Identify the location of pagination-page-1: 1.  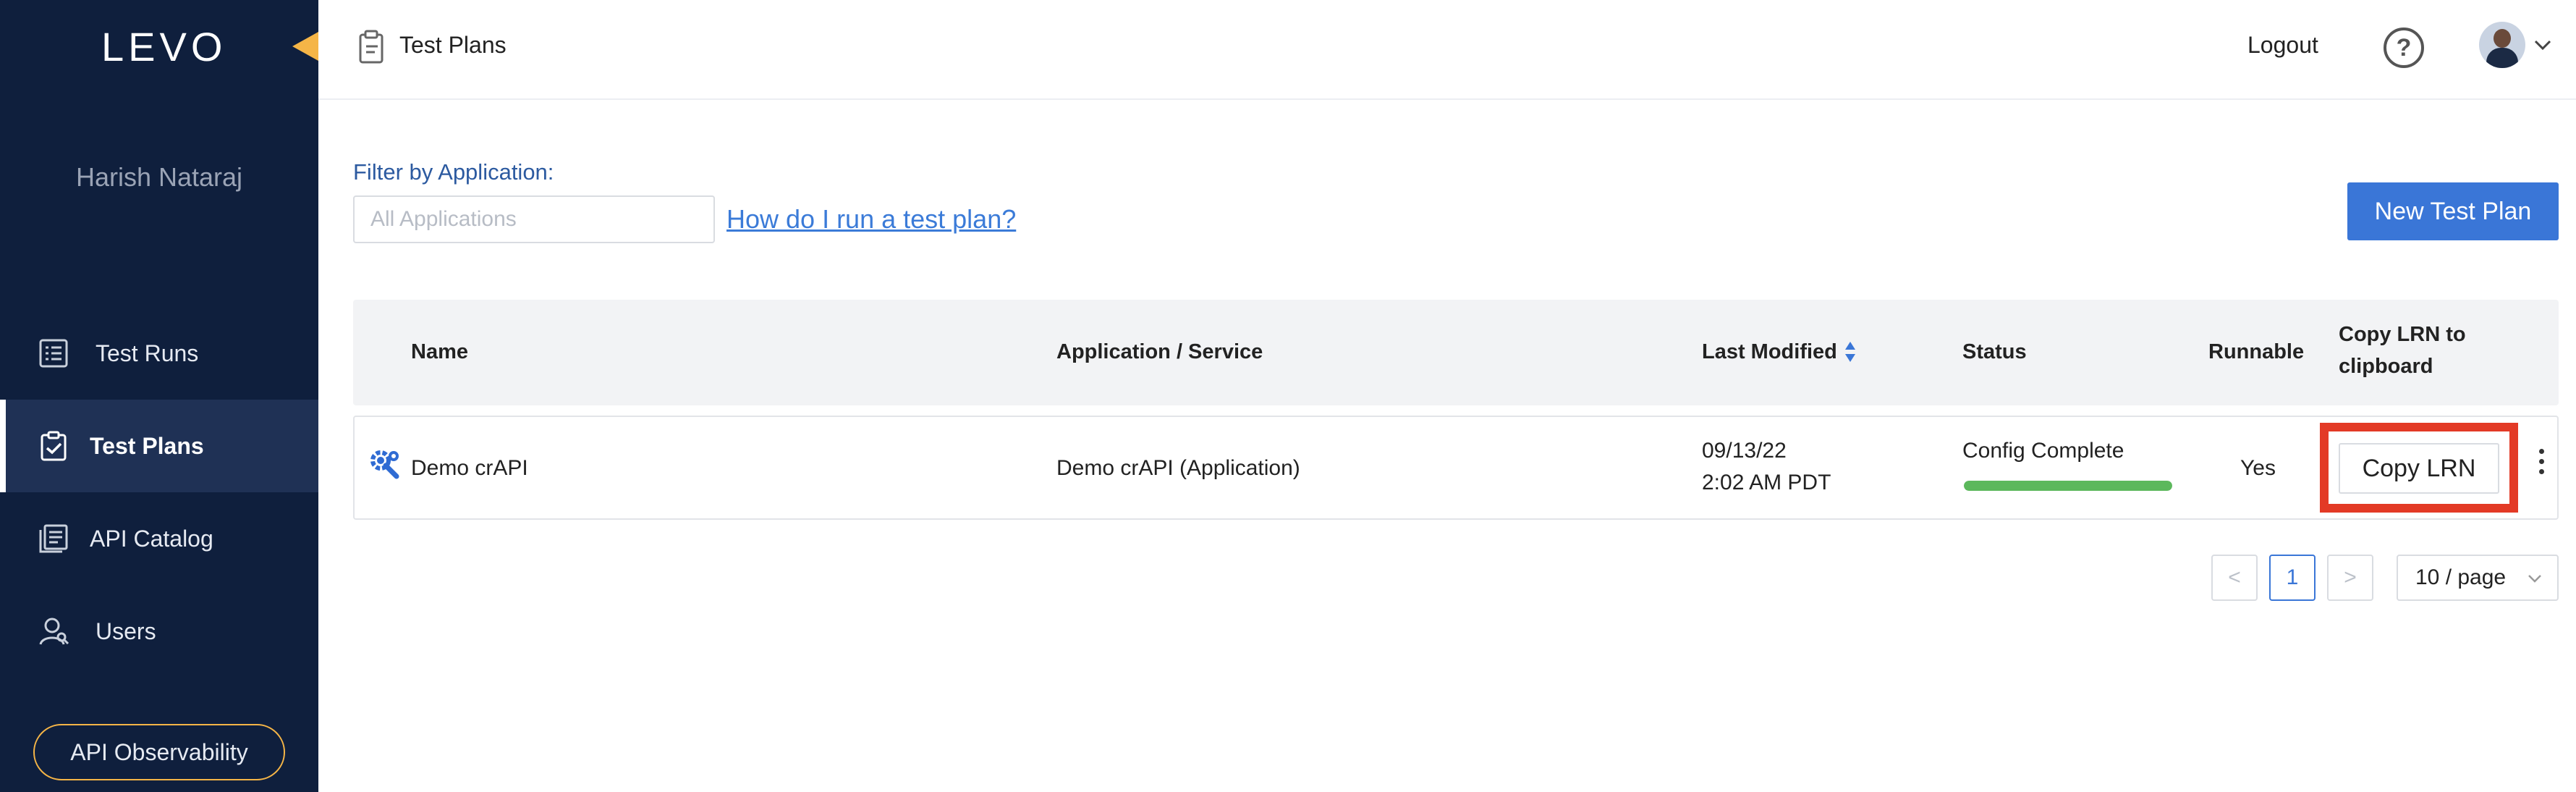
(2292, 578).